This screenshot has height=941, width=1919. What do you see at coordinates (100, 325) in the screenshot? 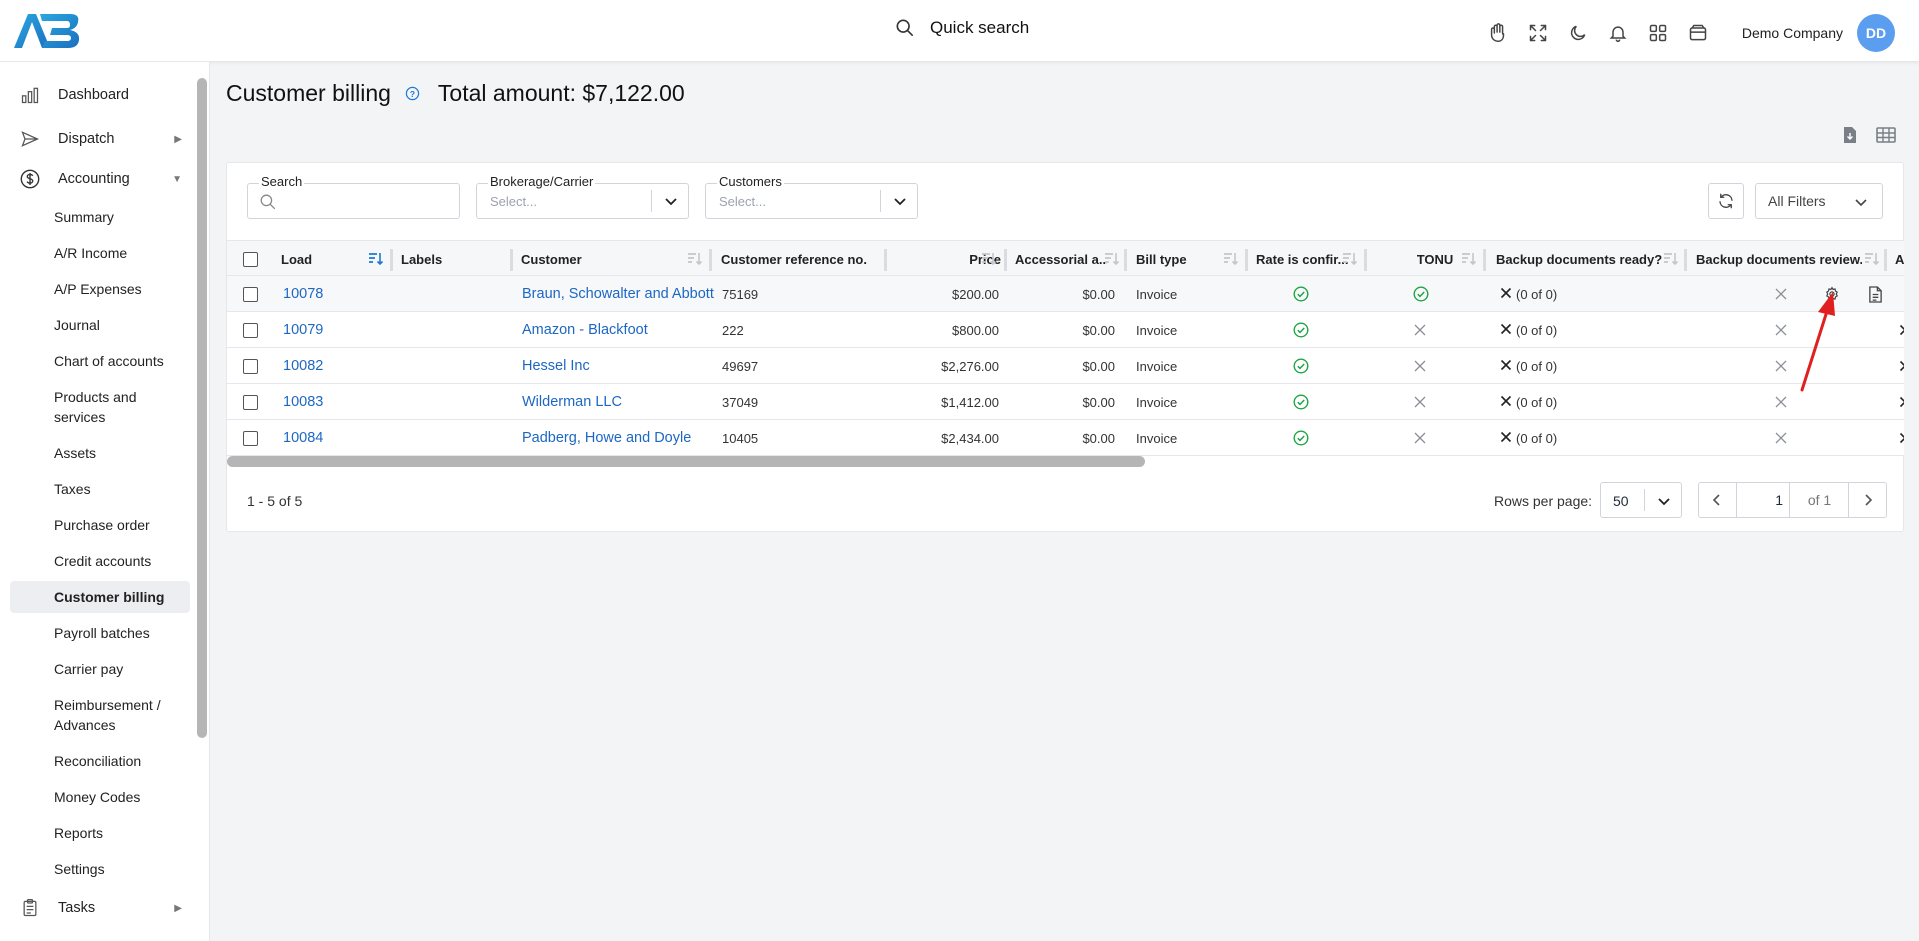
I see `sidebar-item-journal: Journal` at bounding box center [100, 325].